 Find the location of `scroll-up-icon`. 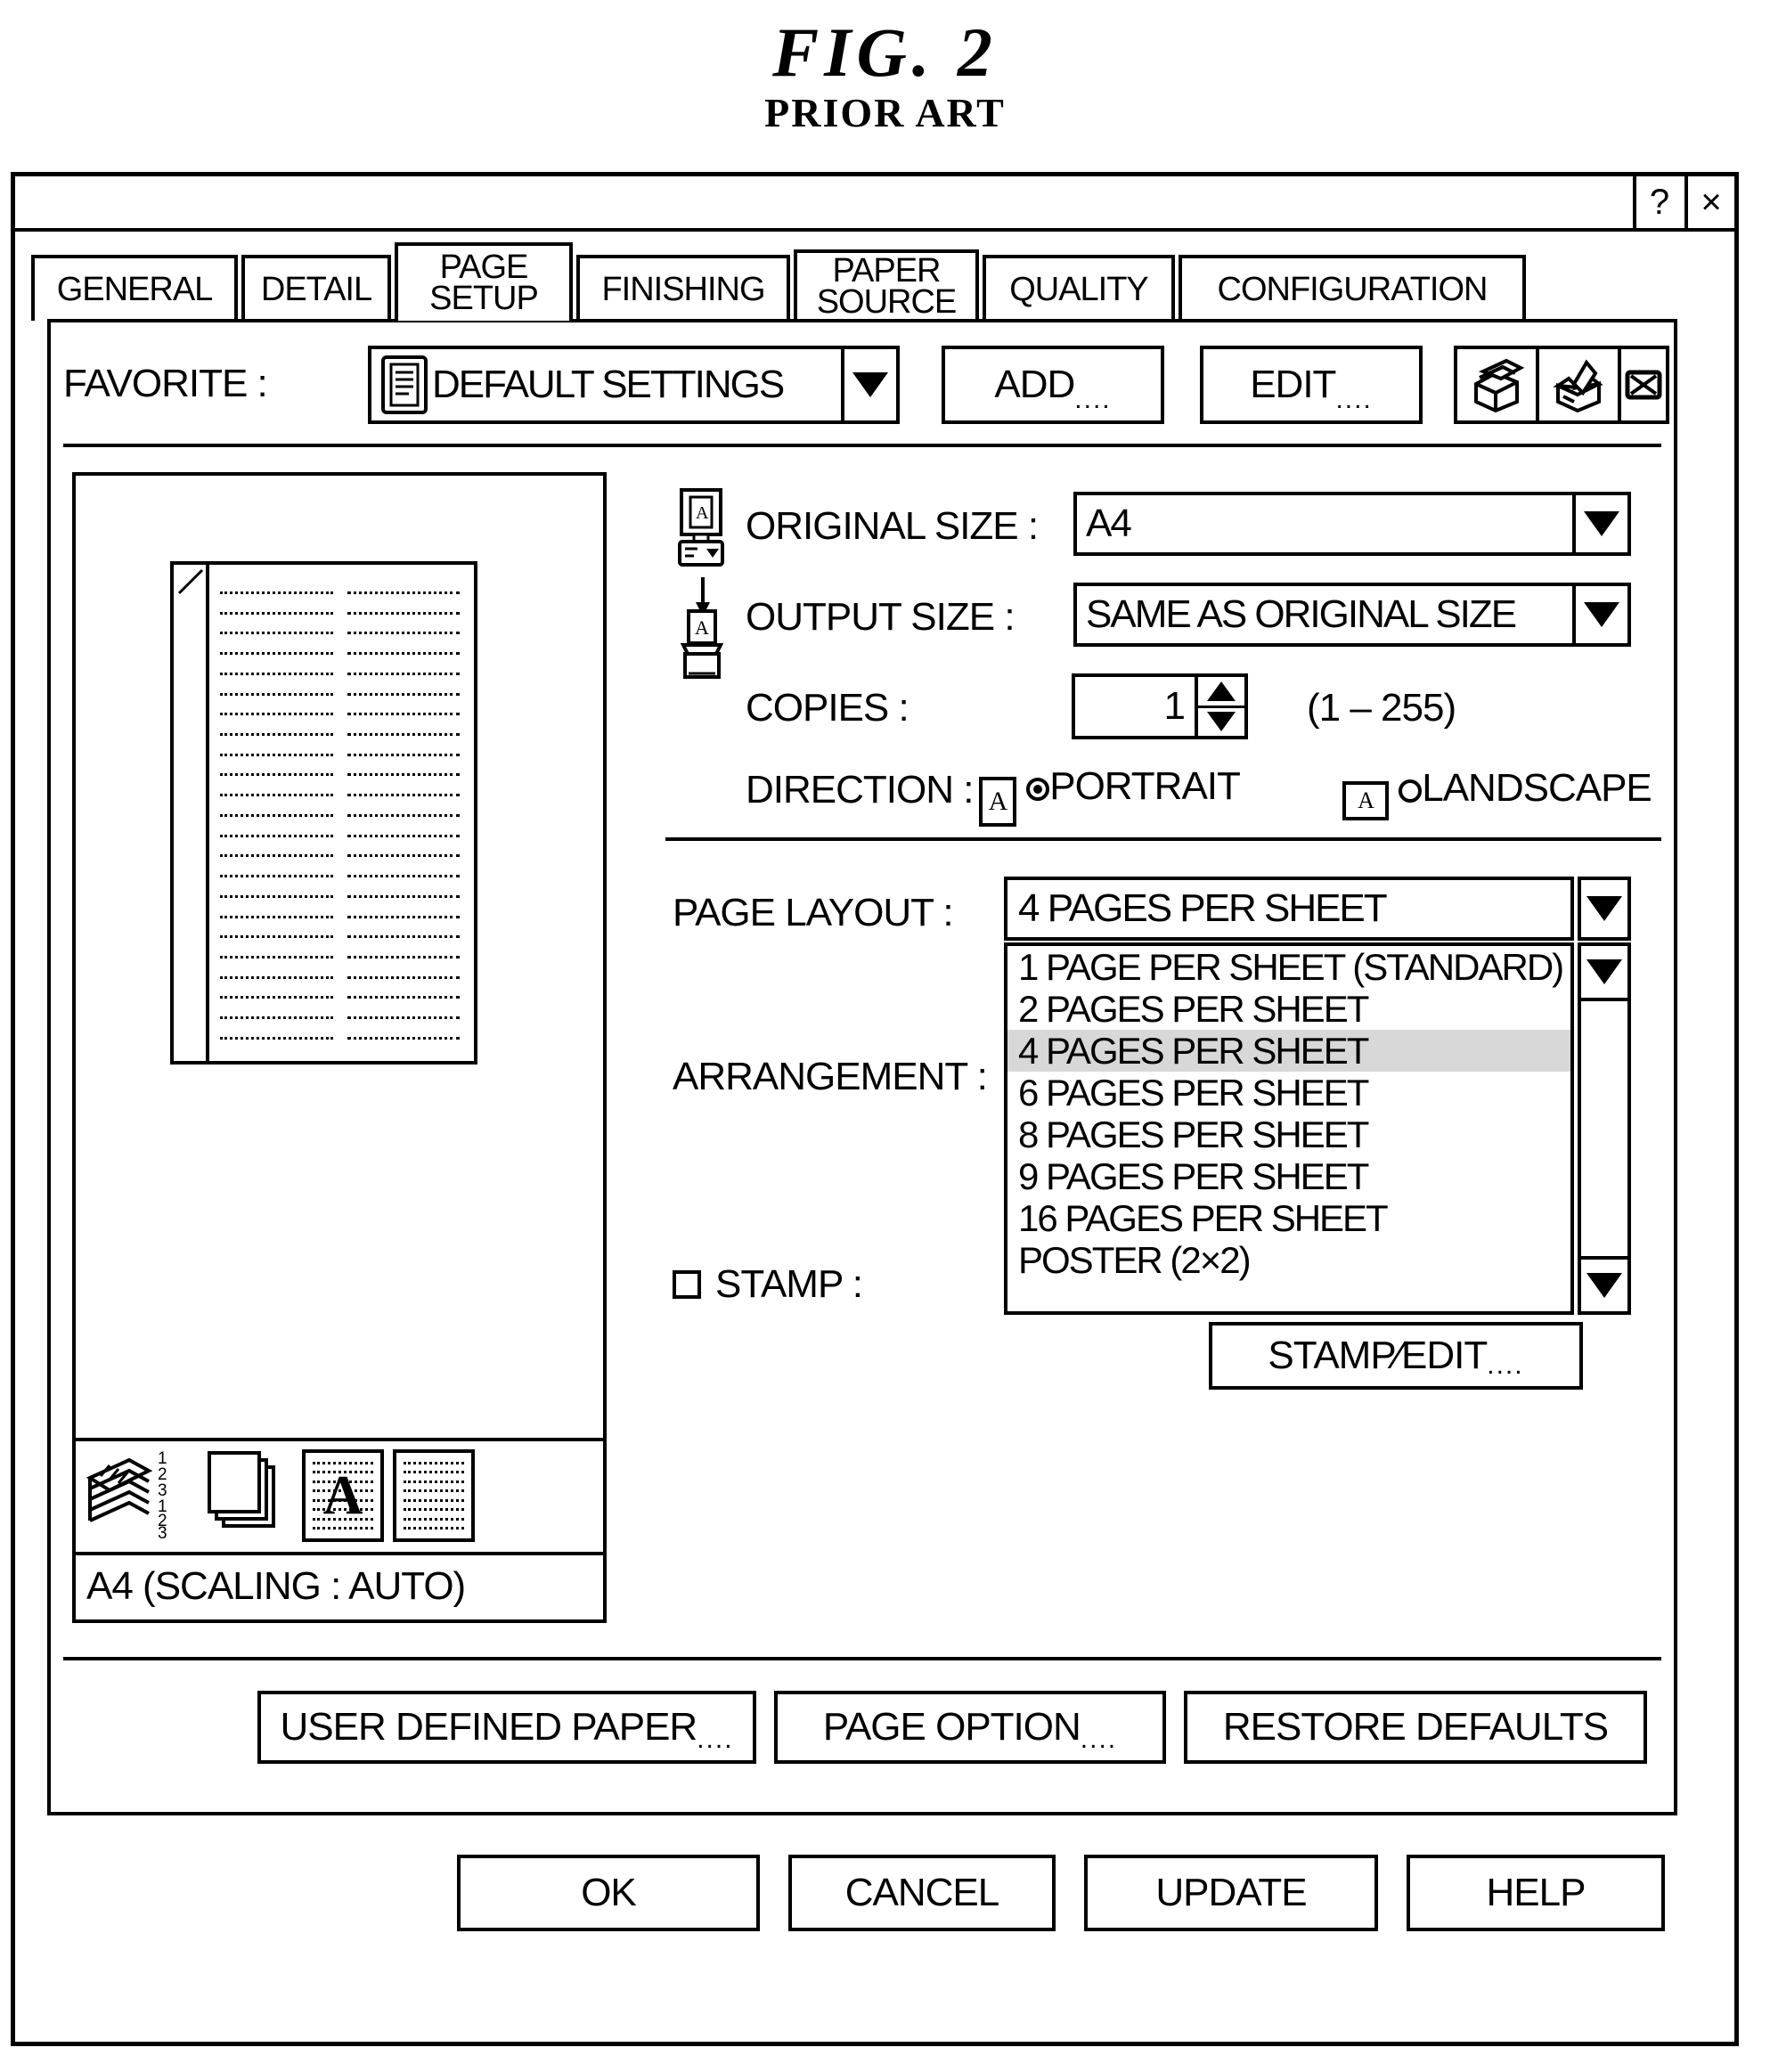

scroll-up-icon is located at coordinates (1604, 973).